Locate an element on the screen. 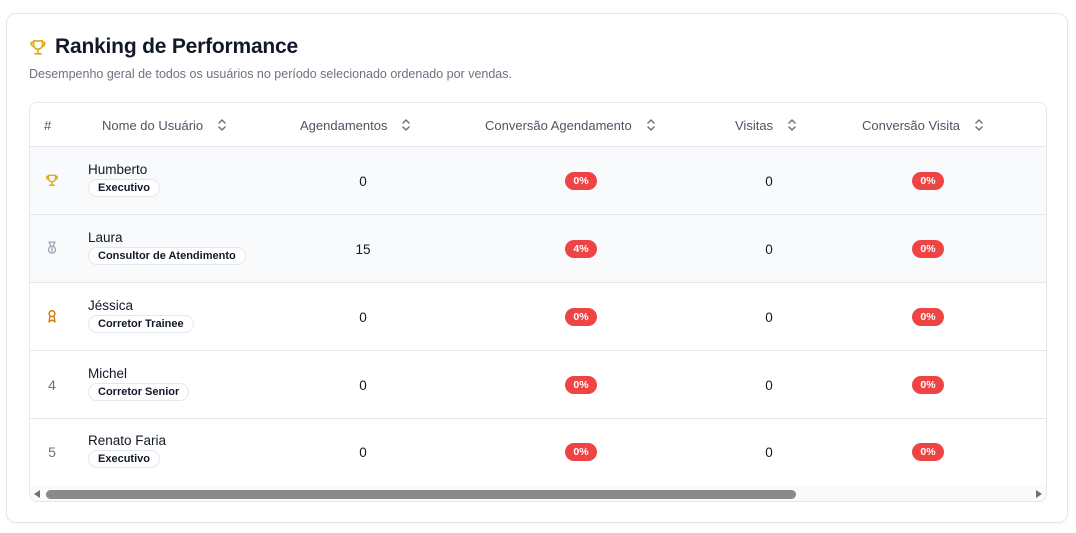 The height and width of the screenshot is (533, 1076). table-row: 4 Michel Corretor Senior 0 0% 0 0% is located at coordinates (538, 385).